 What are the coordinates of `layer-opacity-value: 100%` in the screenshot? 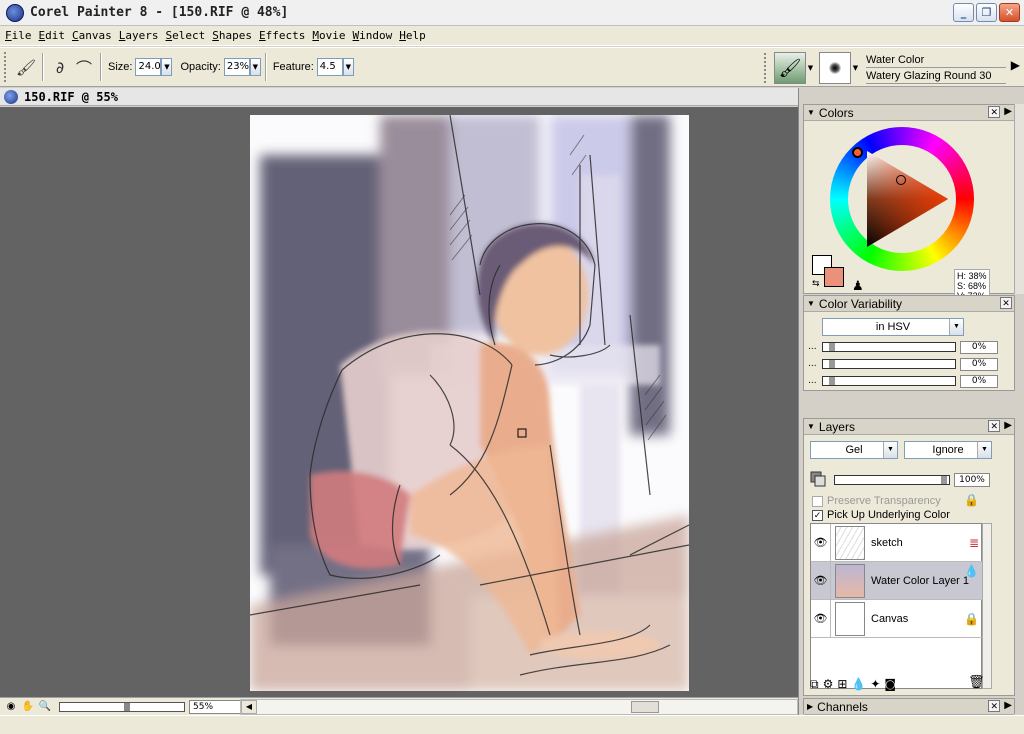 It's located at (972, 480).